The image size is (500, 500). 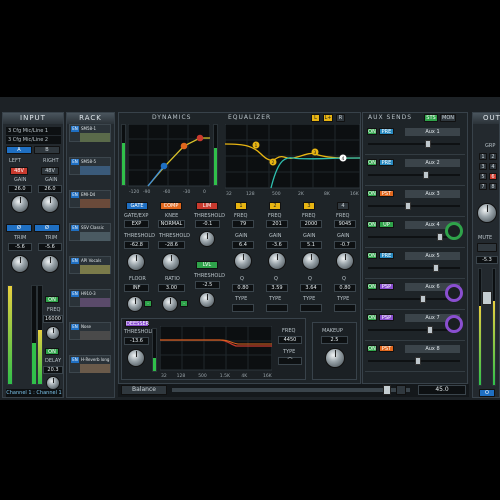 I want to click on mon-button: MON, so click(x=448, y=118).